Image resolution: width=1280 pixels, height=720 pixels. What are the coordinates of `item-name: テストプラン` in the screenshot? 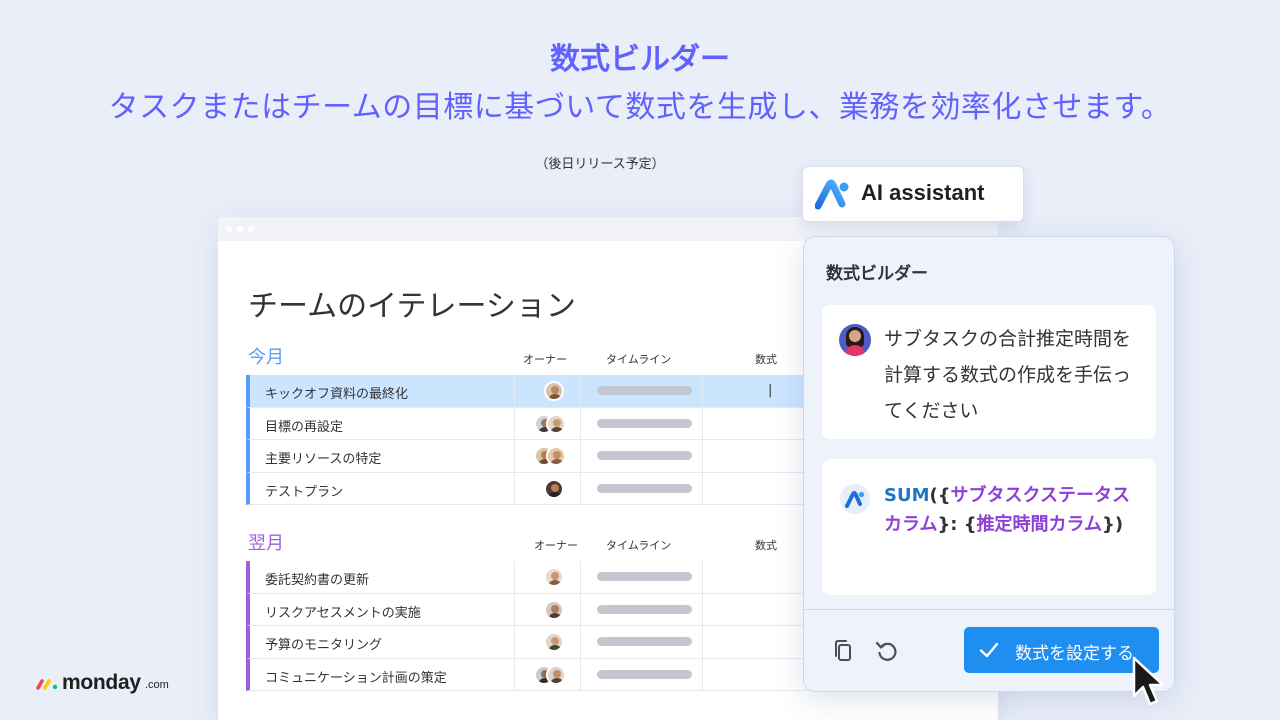 It's located at (304, 490).